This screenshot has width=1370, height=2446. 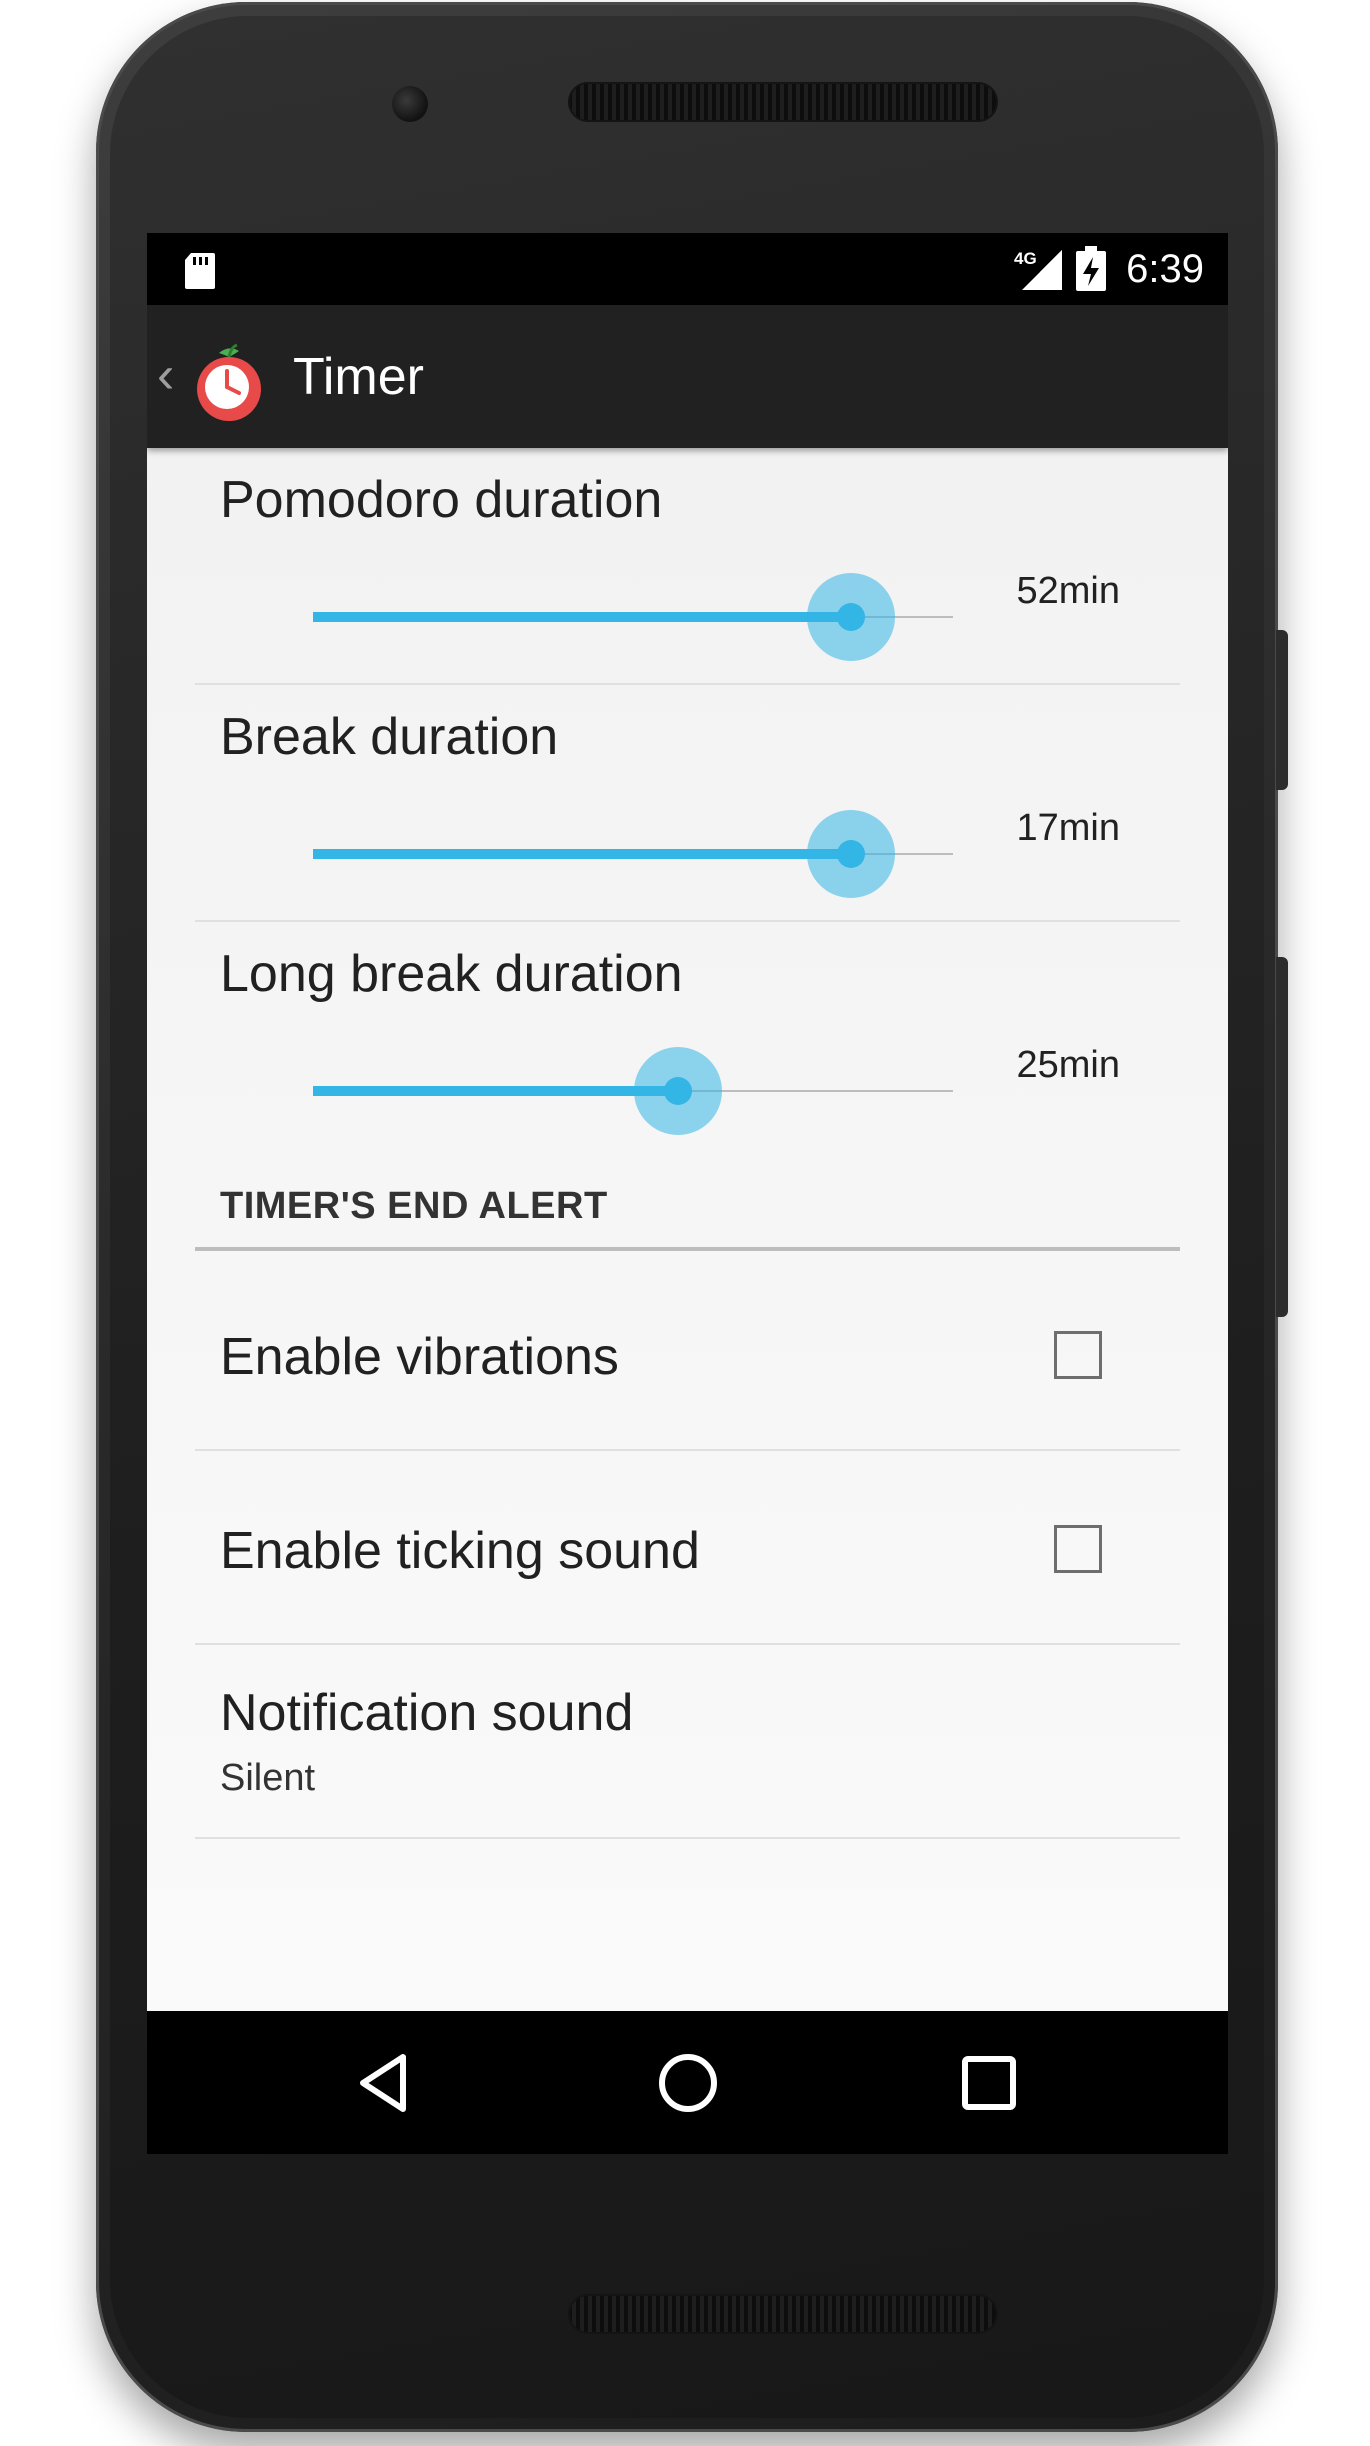 What do you see at coordinates (358, 377) in the screenshot?
I see `app-title: Timer` at bounding box center [358, 377].